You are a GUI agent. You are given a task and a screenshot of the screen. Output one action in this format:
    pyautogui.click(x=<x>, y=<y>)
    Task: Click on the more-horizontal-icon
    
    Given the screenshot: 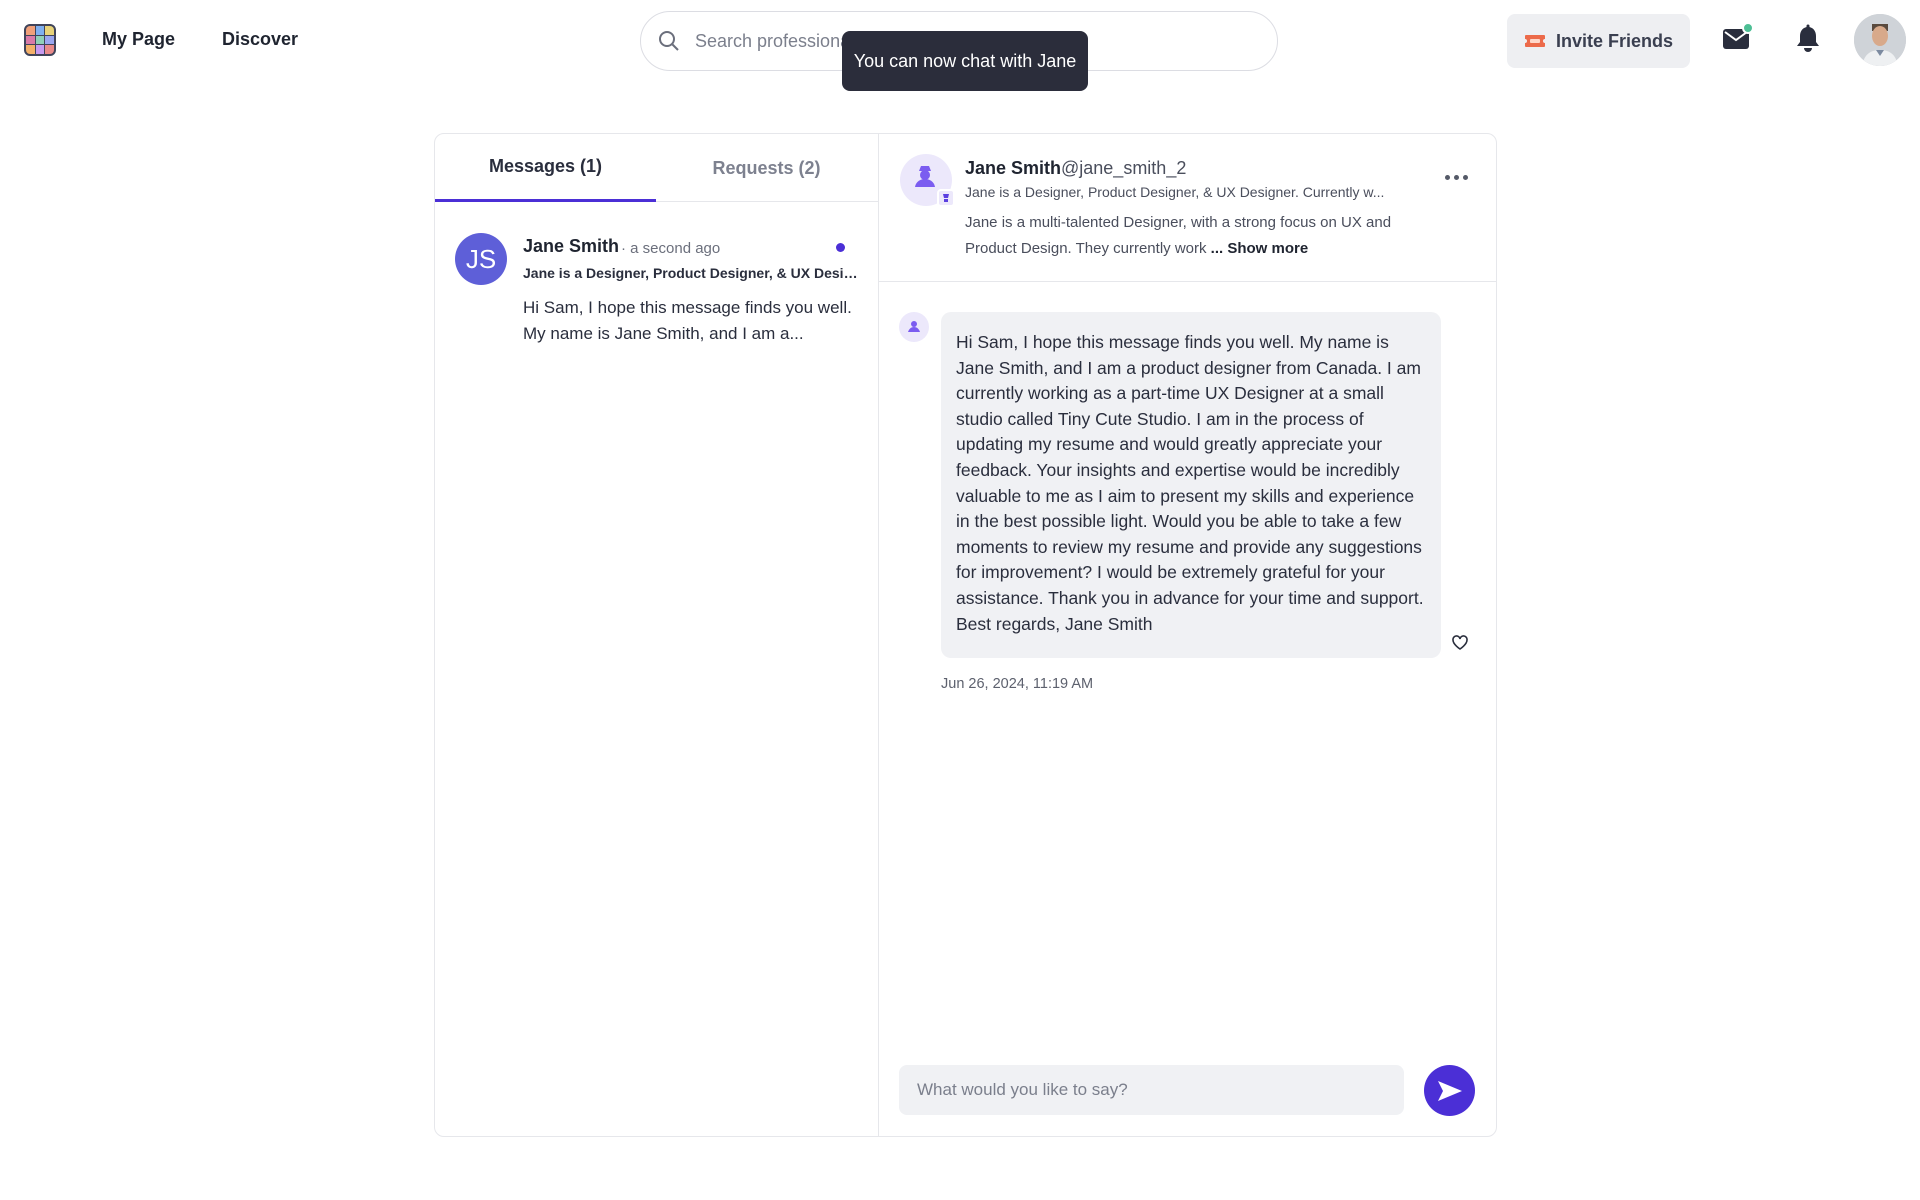 What is the action you would take?
    pyautogui.click(x=1447, y=177)
    